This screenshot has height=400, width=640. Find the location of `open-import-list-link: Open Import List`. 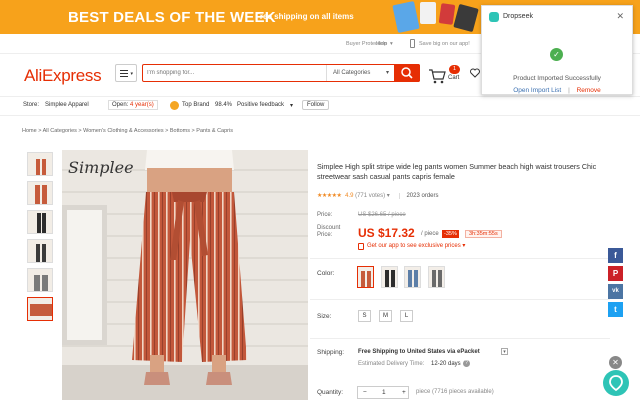

open-import-list-link: Open Import List is located at coordinates (537, 90).